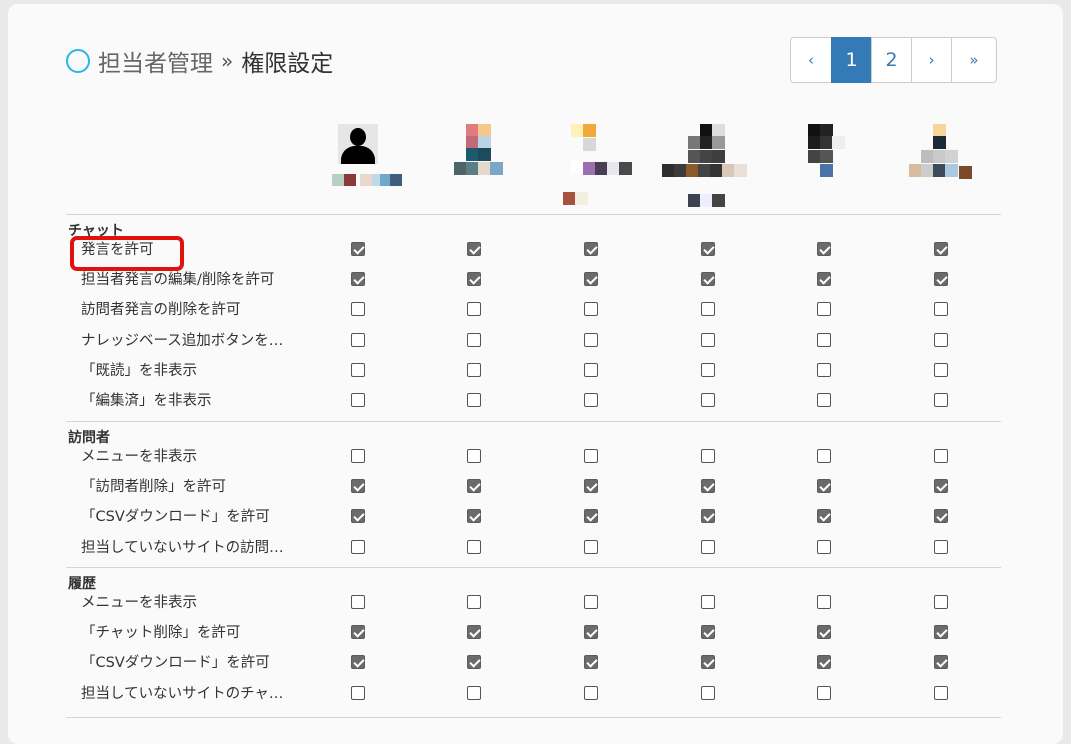 The width and height of the screenshot is (1071, 744). Describe the element at coordinates (974, 60) in the screenshot. I see `pagination-last: »` at that location.